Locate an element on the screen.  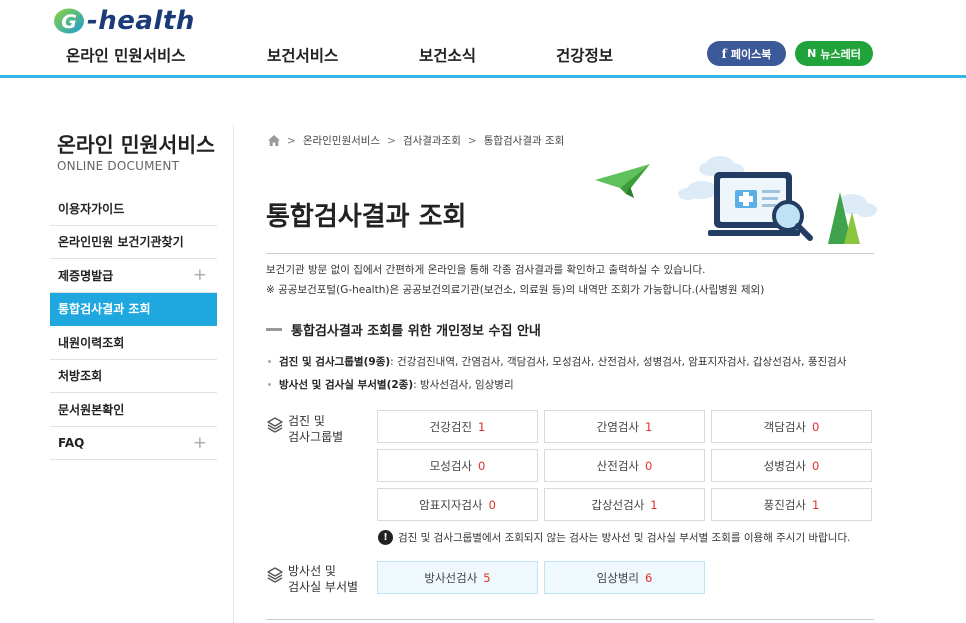
gnb-health-info: 건강정보 is located at coordinates (584, 55).